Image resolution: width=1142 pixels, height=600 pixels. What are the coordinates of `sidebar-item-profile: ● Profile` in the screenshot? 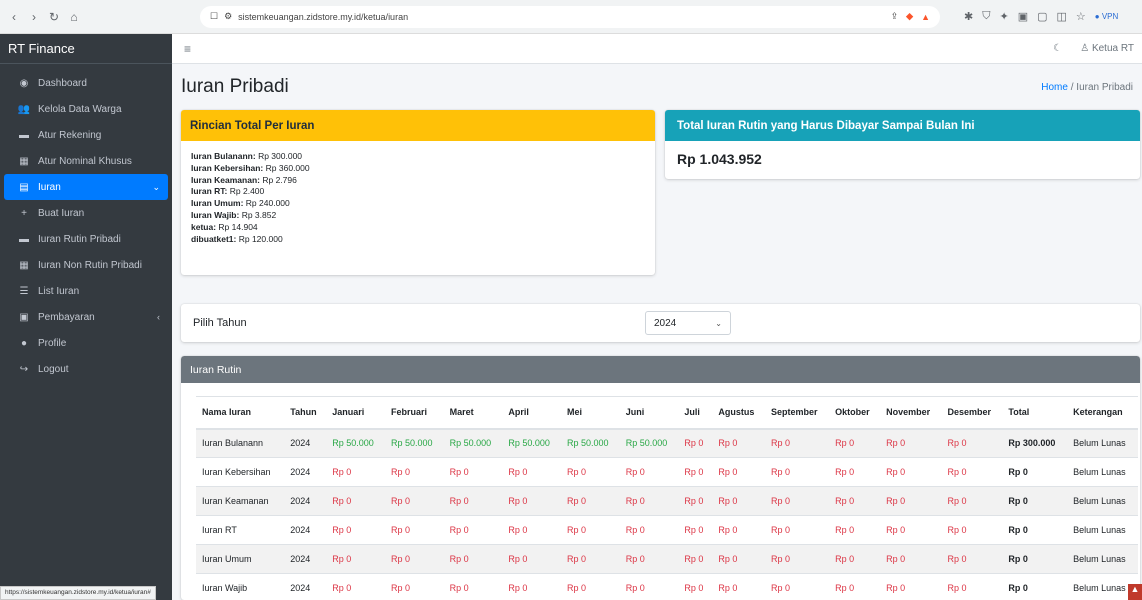 It's located at (86, 343).